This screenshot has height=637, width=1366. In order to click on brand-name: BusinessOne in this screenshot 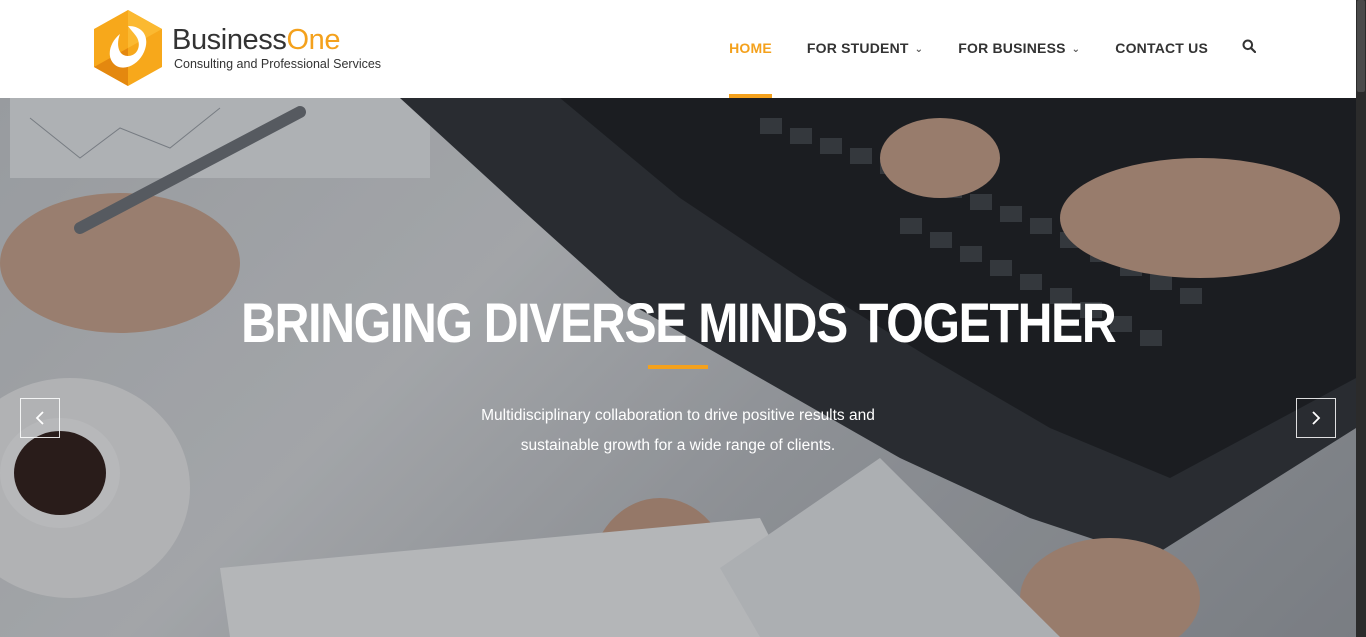, I will do `click(256, 40)`.